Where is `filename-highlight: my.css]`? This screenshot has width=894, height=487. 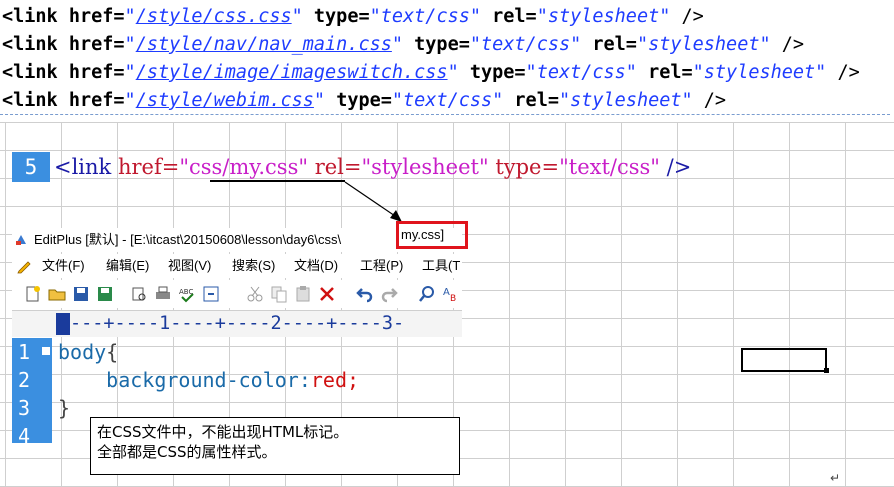
filename-highlight: my.css] is located at coordinates (432, 235).